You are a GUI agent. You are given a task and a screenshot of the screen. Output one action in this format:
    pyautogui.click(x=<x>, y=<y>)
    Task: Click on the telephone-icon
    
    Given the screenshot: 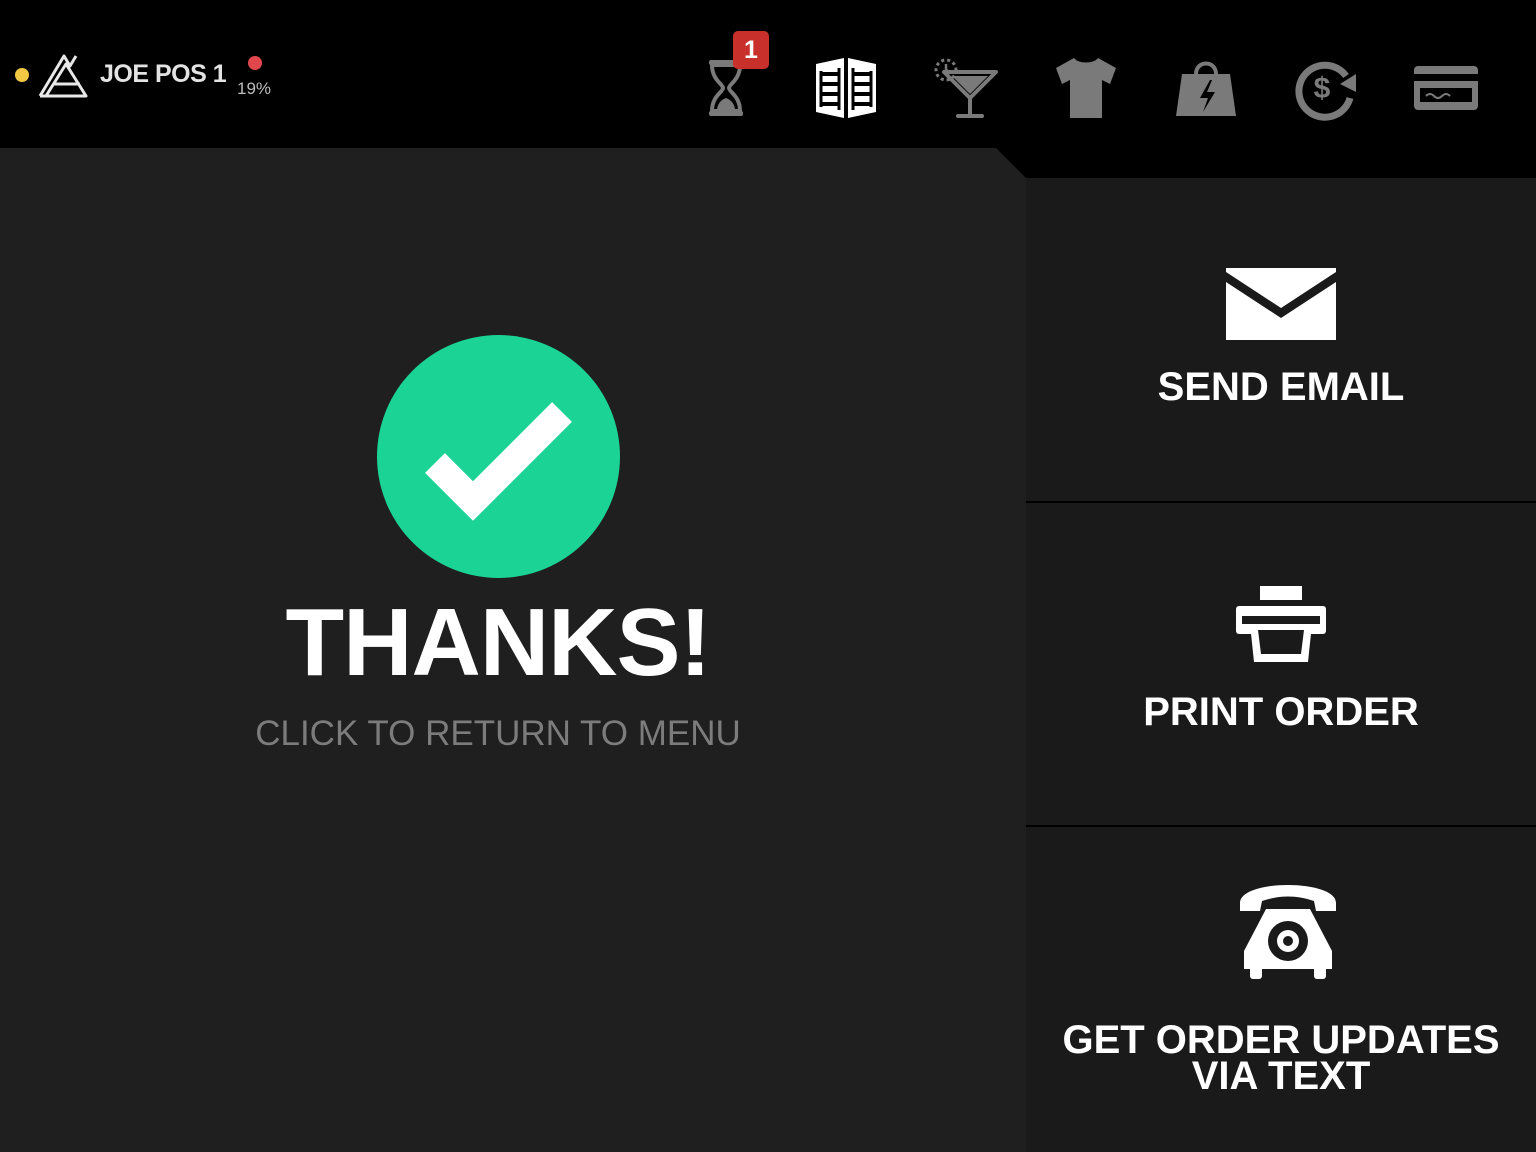 What is the action you would take?
    pyautogui.click(x=1288, y=929)
    